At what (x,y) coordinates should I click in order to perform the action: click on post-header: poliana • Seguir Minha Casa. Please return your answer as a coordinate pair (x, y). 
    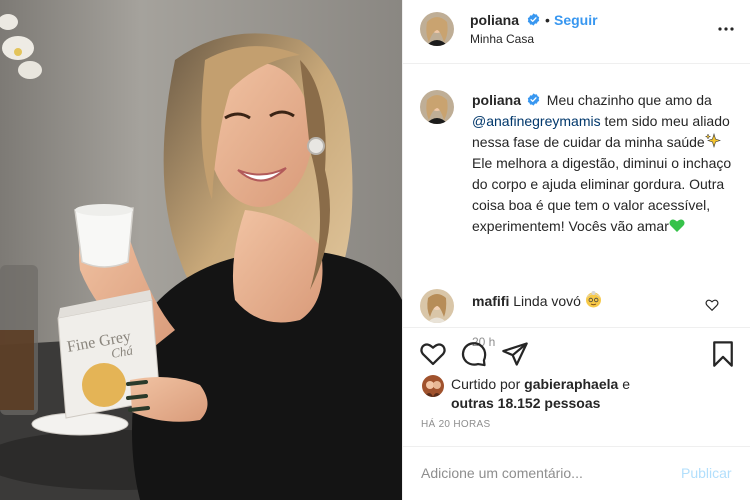
    Looking at the image, I should click on (576, 32).